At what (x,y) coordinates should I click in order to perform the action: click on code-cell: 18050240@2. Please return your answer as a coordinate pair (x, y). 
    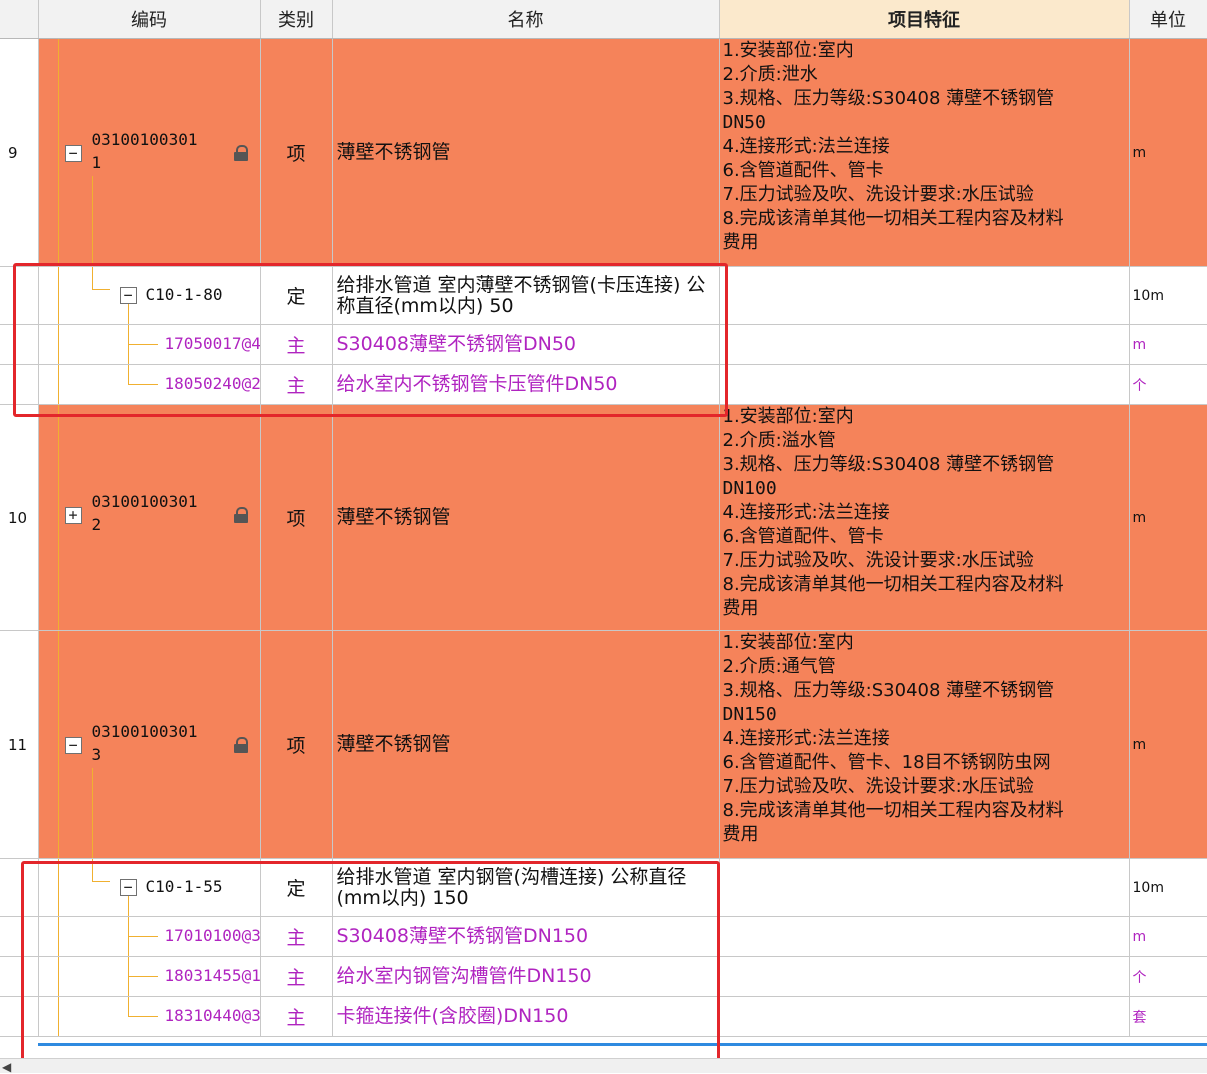
    Looking at the image, I should click on (149, 384).